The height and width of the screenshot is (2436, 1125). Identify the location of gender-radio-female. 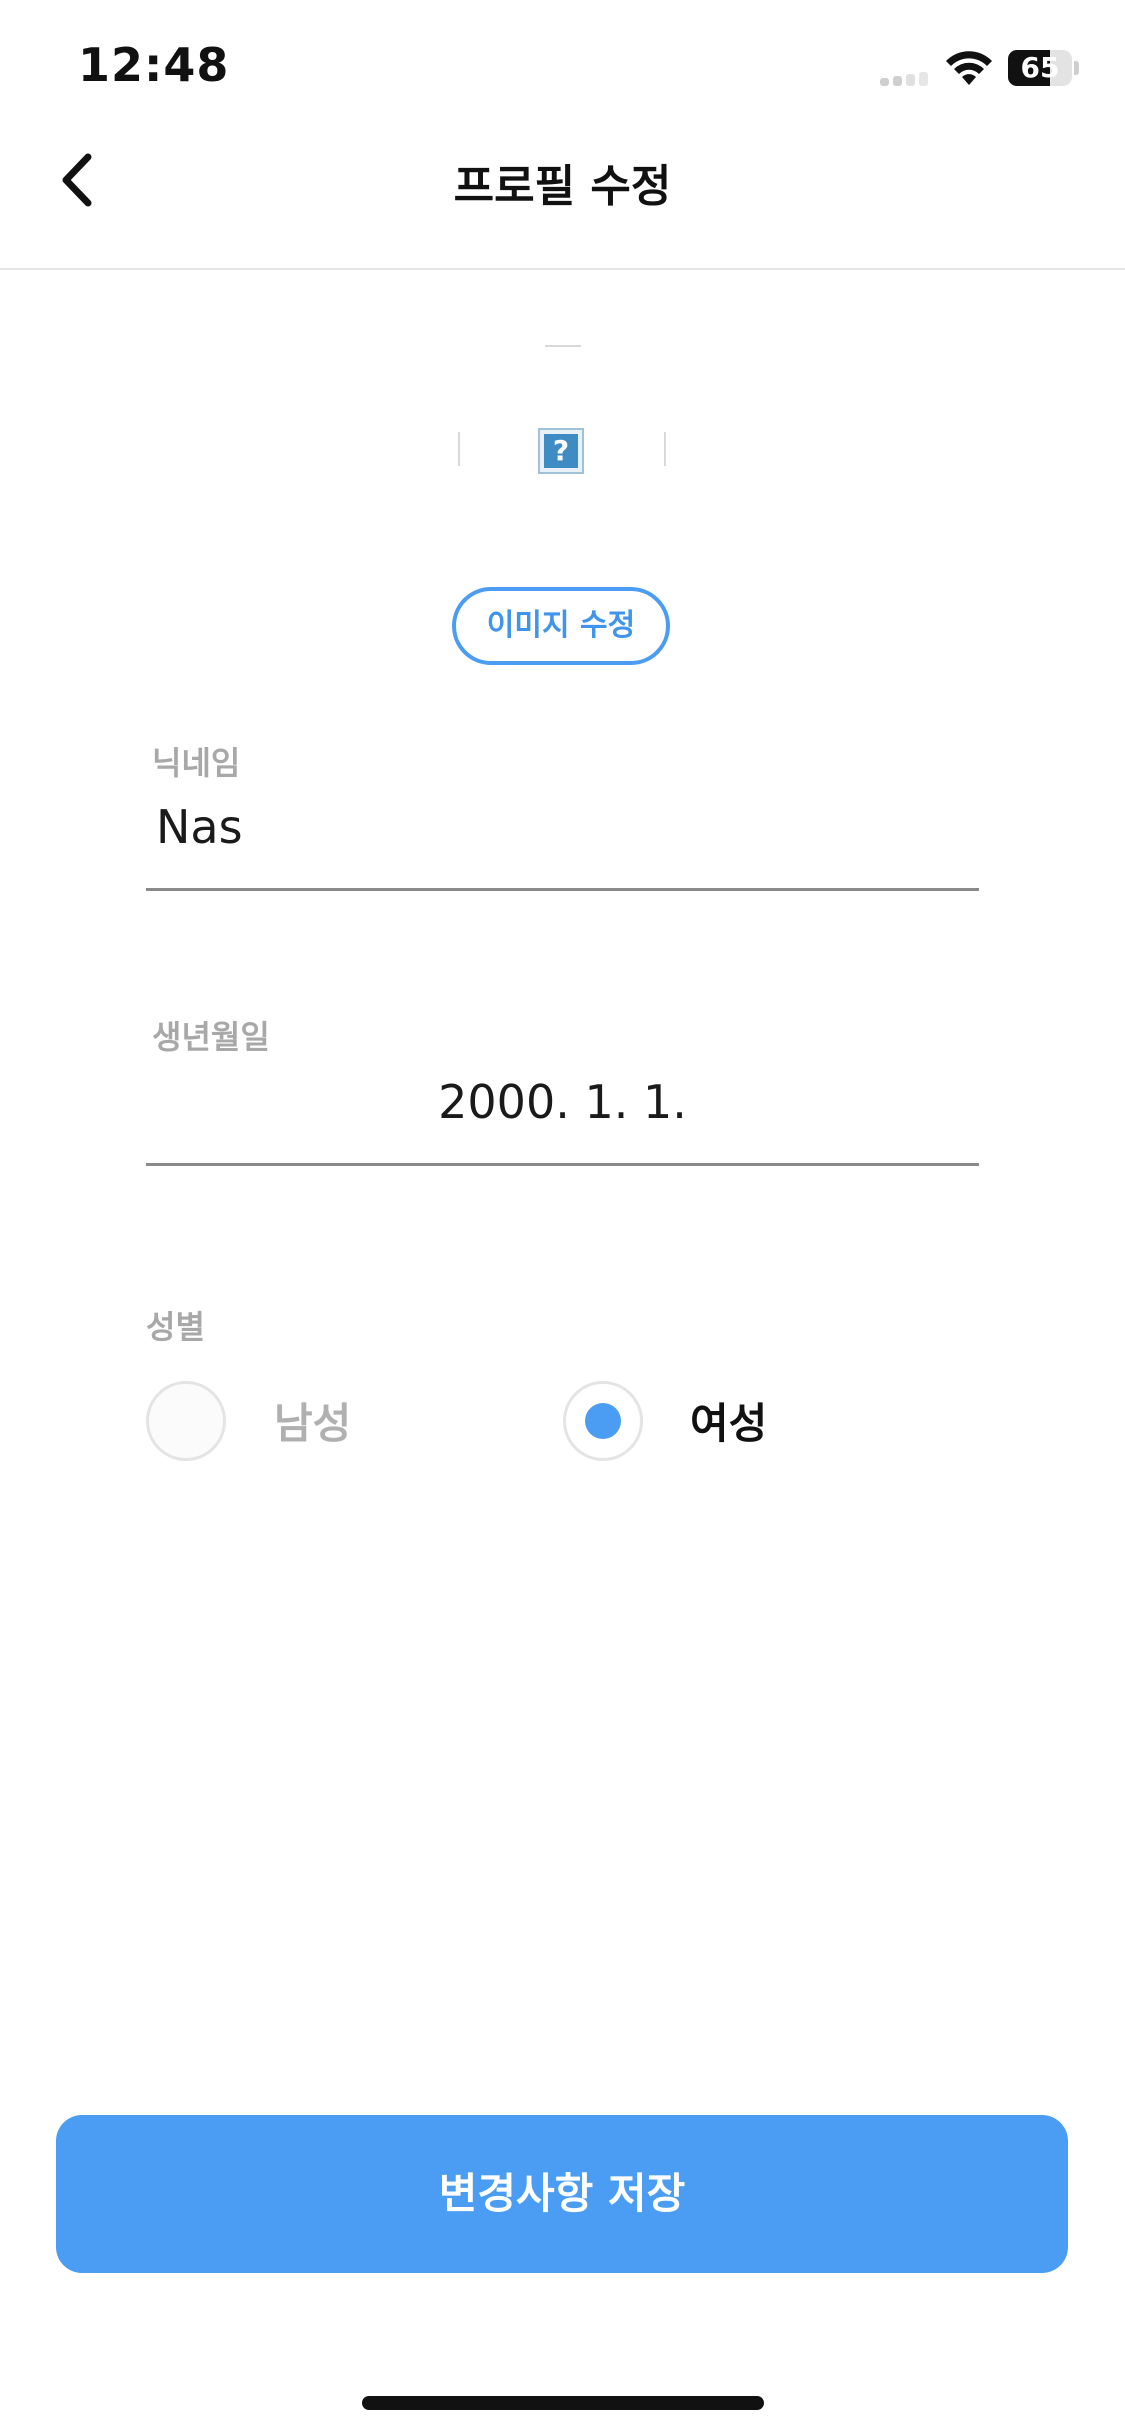
(603, 1421).